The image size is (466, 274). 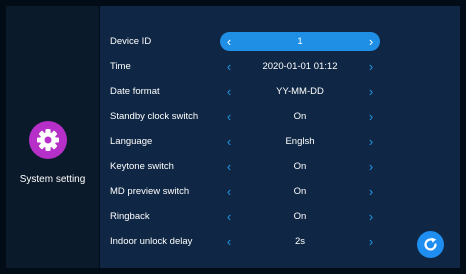 I want to click on system-setting-button, so click(x=48, y=140).